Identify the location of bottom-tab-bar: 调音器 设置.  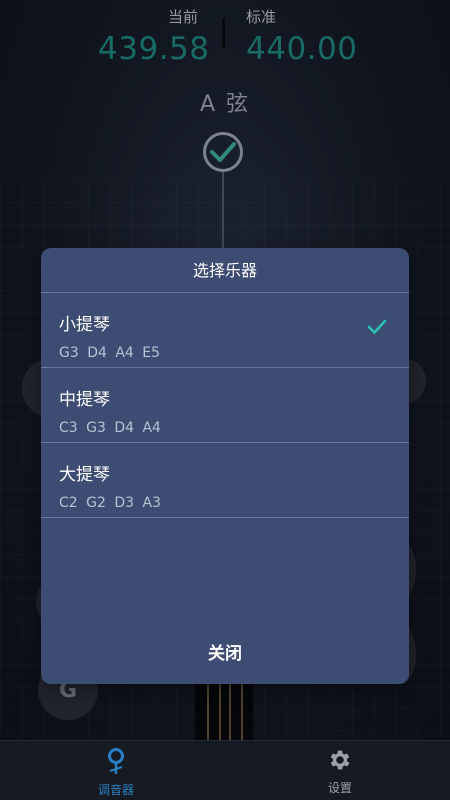
(225, 770).